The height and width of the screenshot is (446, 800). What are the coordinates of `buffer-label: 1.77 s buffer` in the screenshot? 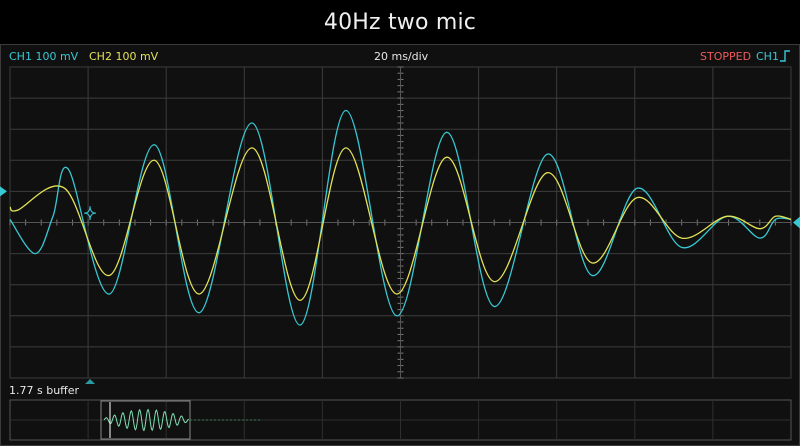 It's located at (44, 390).